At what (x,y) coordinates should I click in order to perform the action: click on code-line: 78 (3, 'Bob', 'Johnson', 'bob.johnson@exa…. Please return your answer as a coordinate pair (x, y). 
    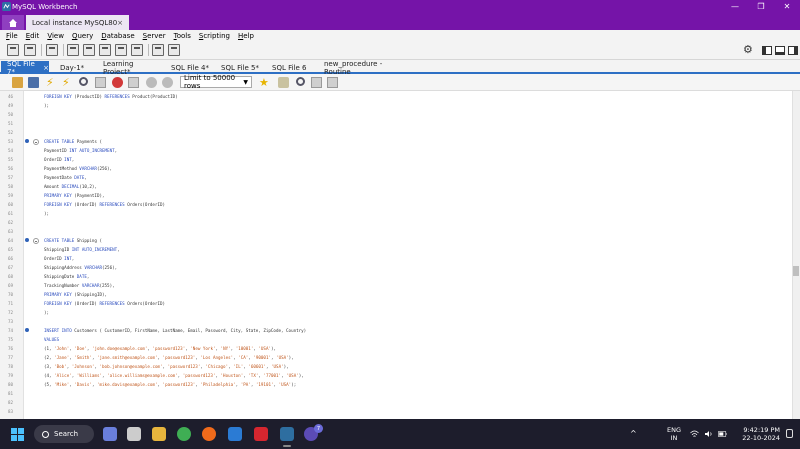
    Looking at the image, I should click on (395, 366).